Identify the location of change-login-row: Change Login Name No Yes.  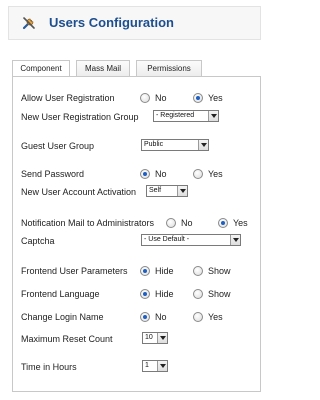
(137, 317).